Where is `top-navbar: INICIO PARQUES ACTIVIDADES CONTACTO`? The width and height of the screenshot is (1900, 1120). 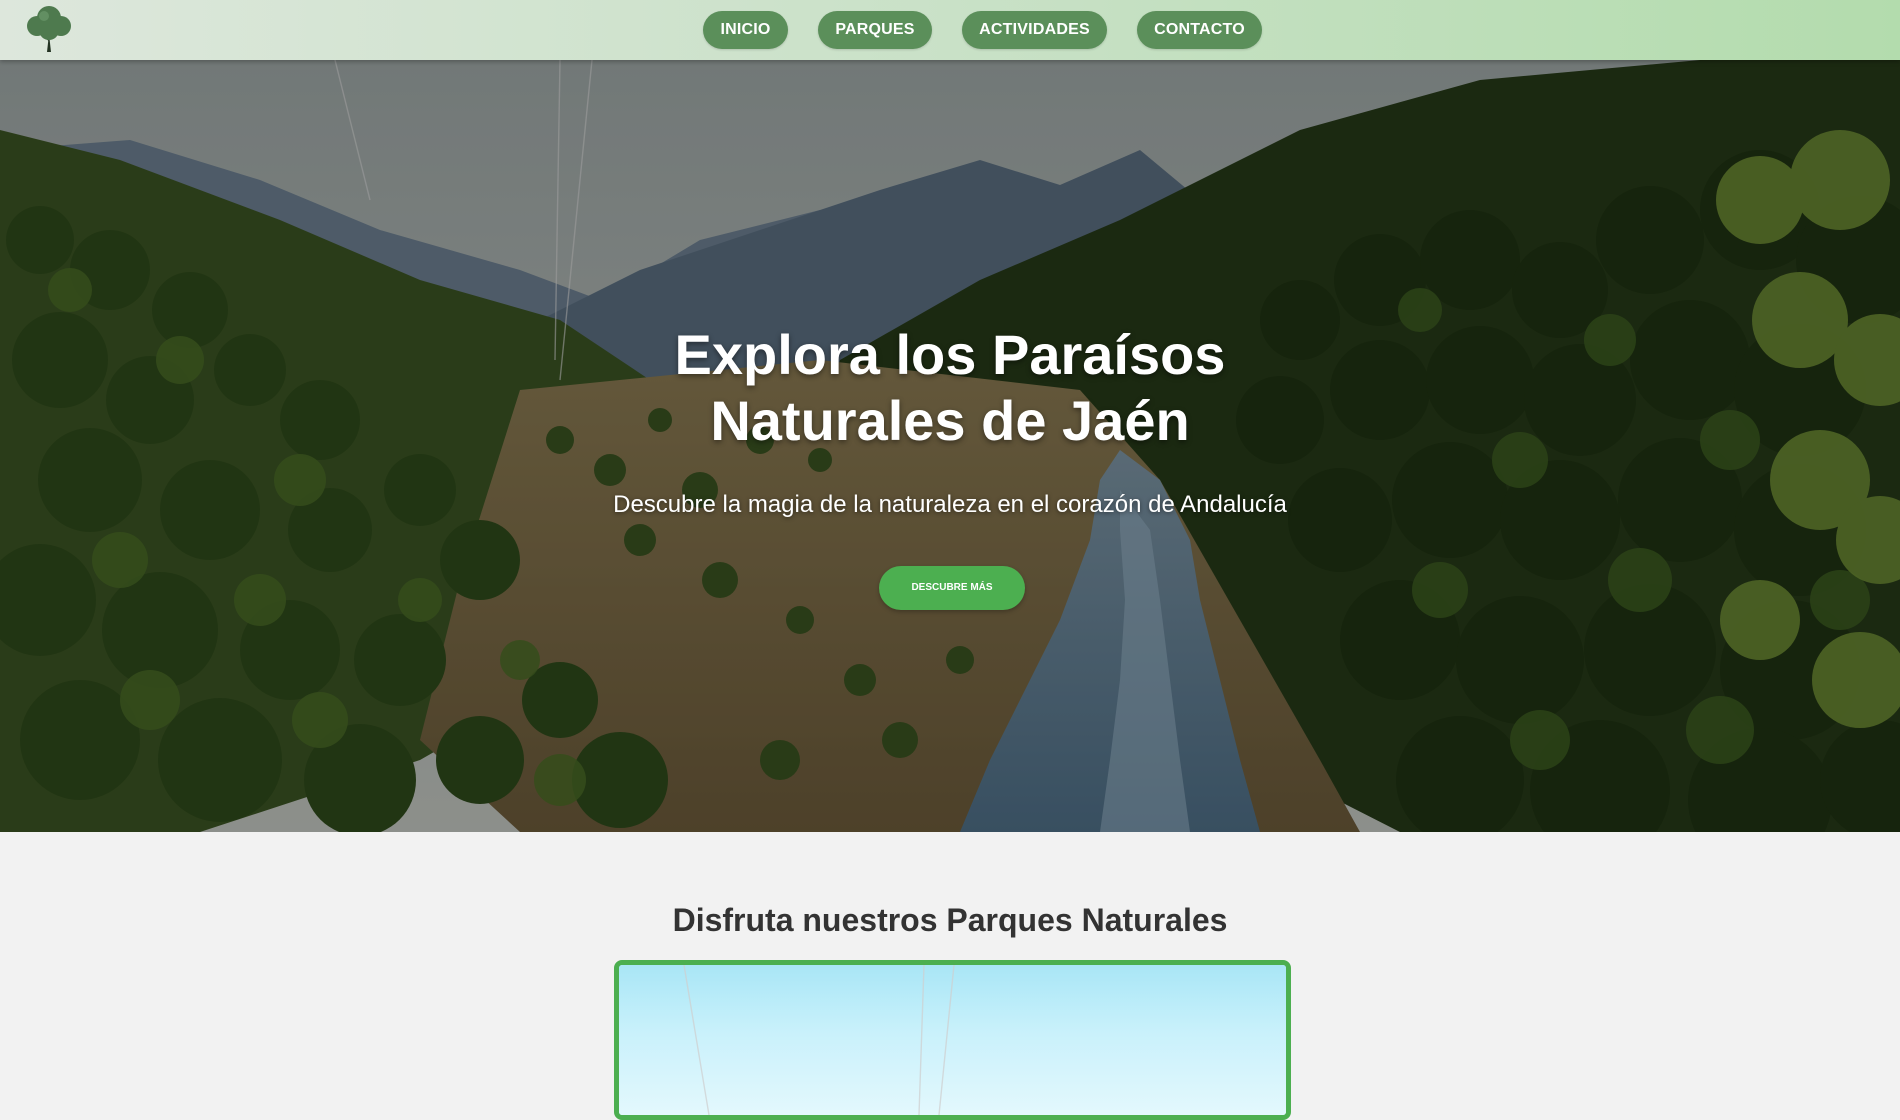
top-navbar: INICIO PARQUES ACTIVIDADES CONTACTO is located at coordinates (950, 30).